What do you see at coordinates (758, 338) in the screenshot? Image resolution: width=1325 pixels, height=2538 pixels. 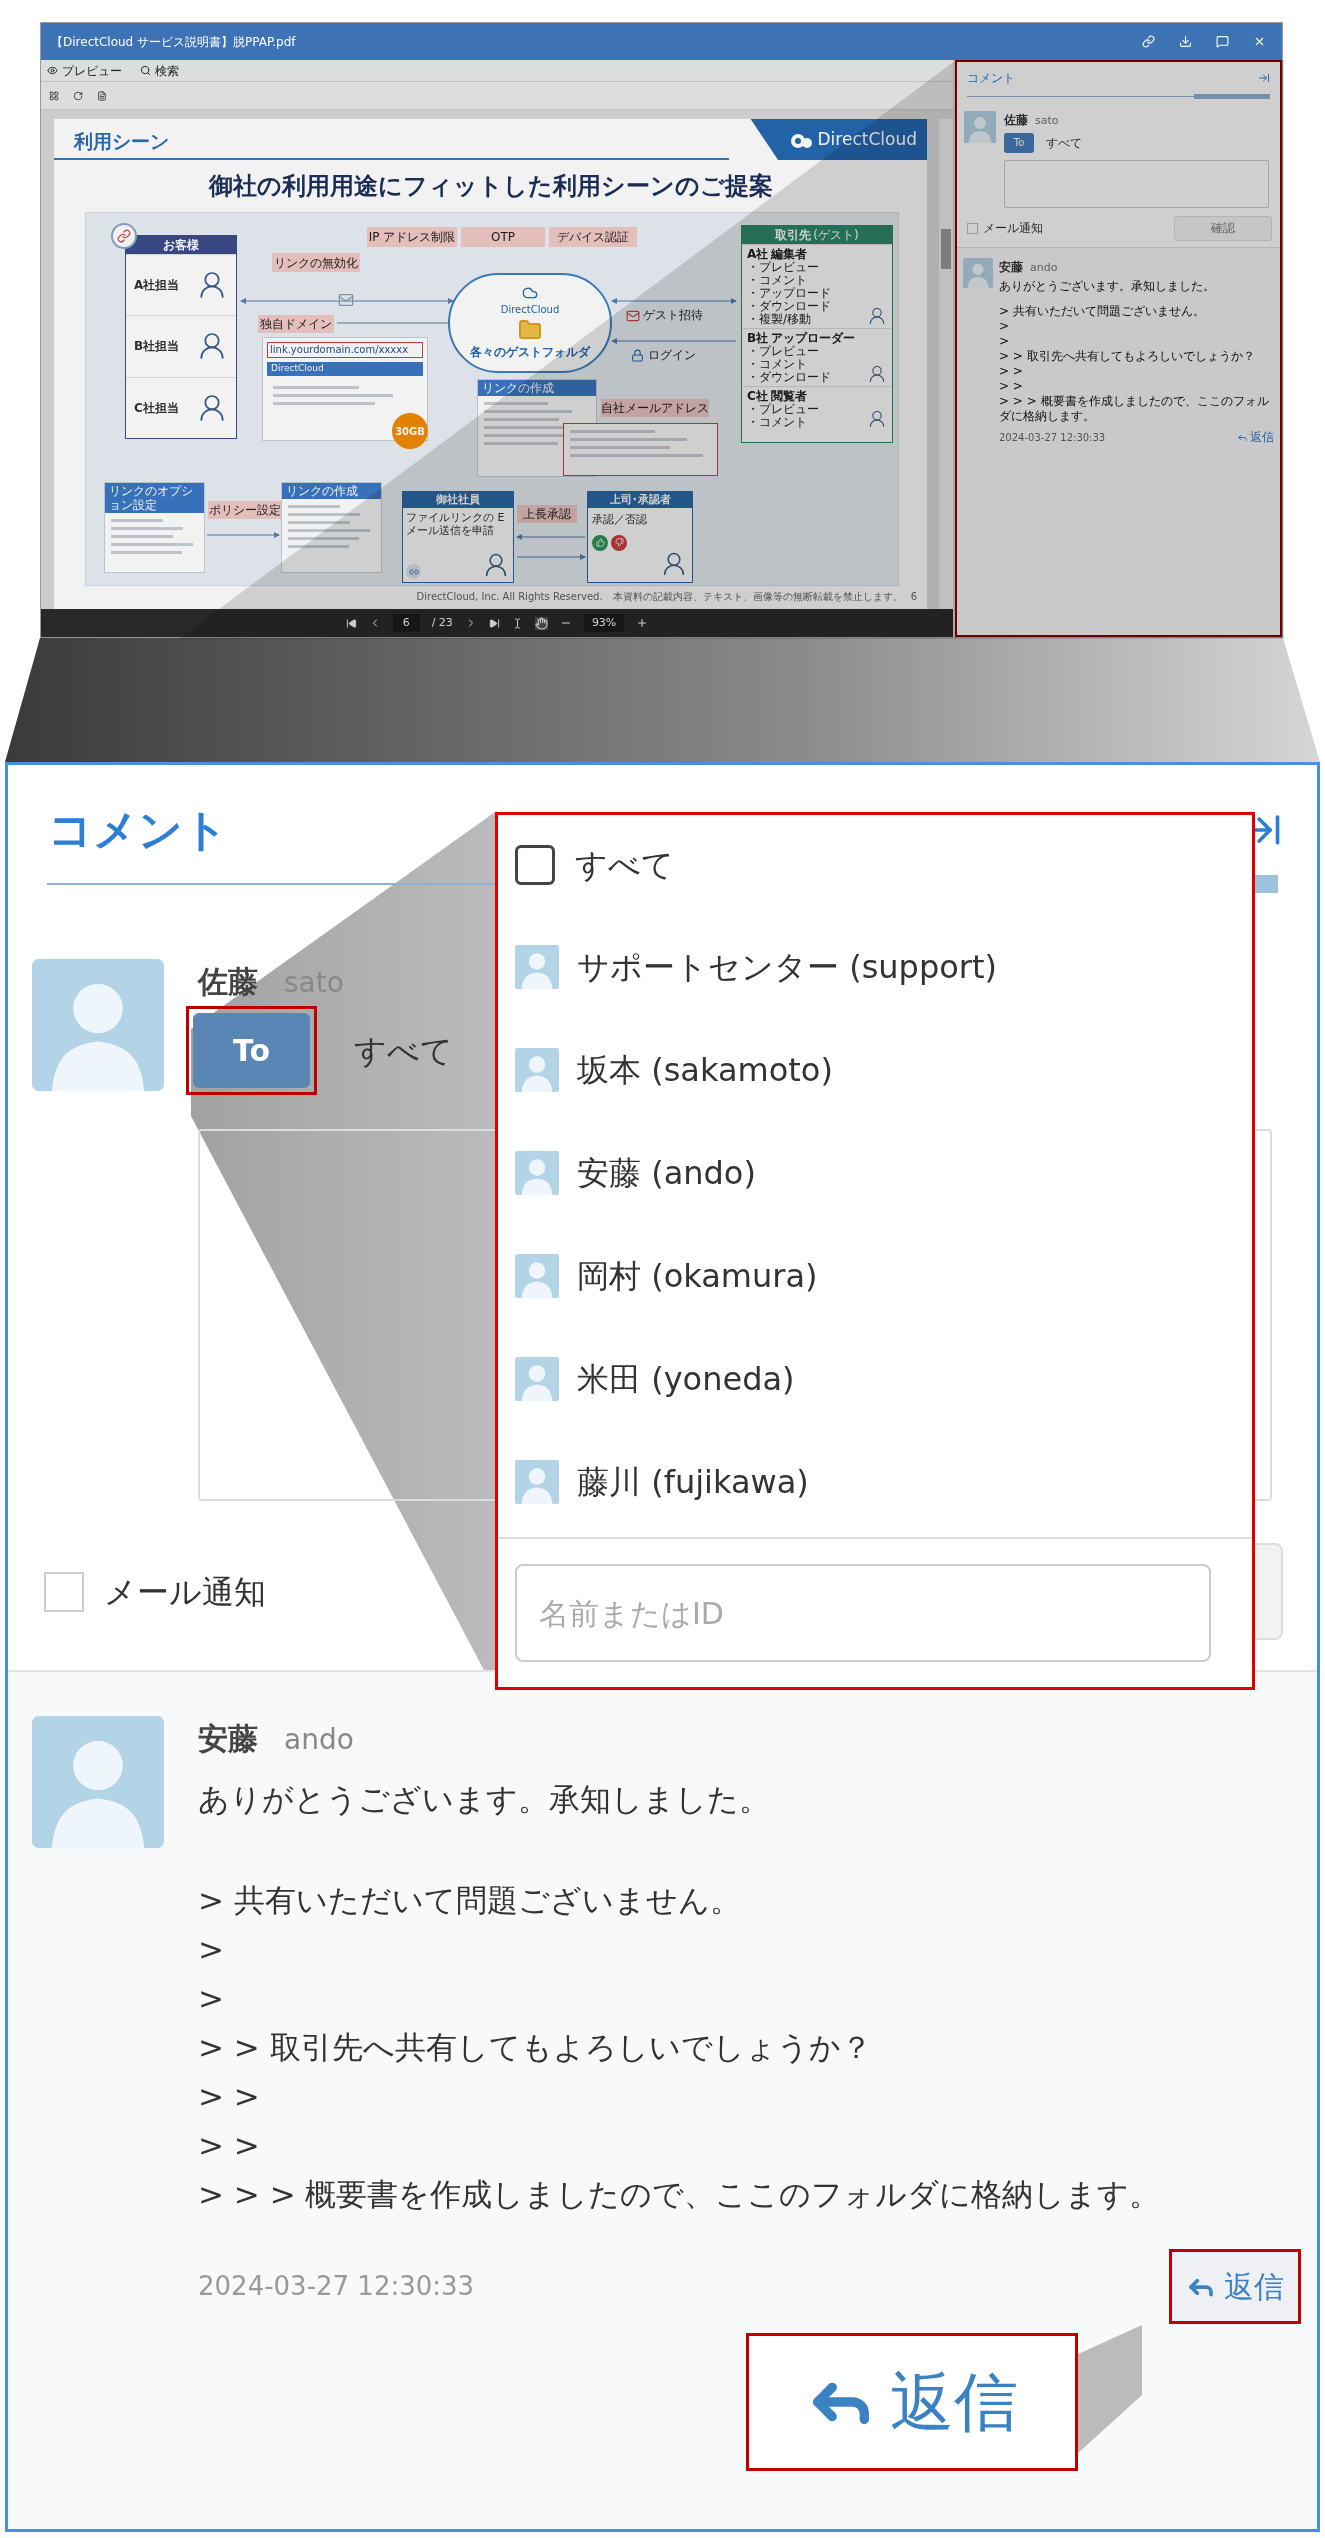 I see `company-name: B社` at bounding box center [758, 338].